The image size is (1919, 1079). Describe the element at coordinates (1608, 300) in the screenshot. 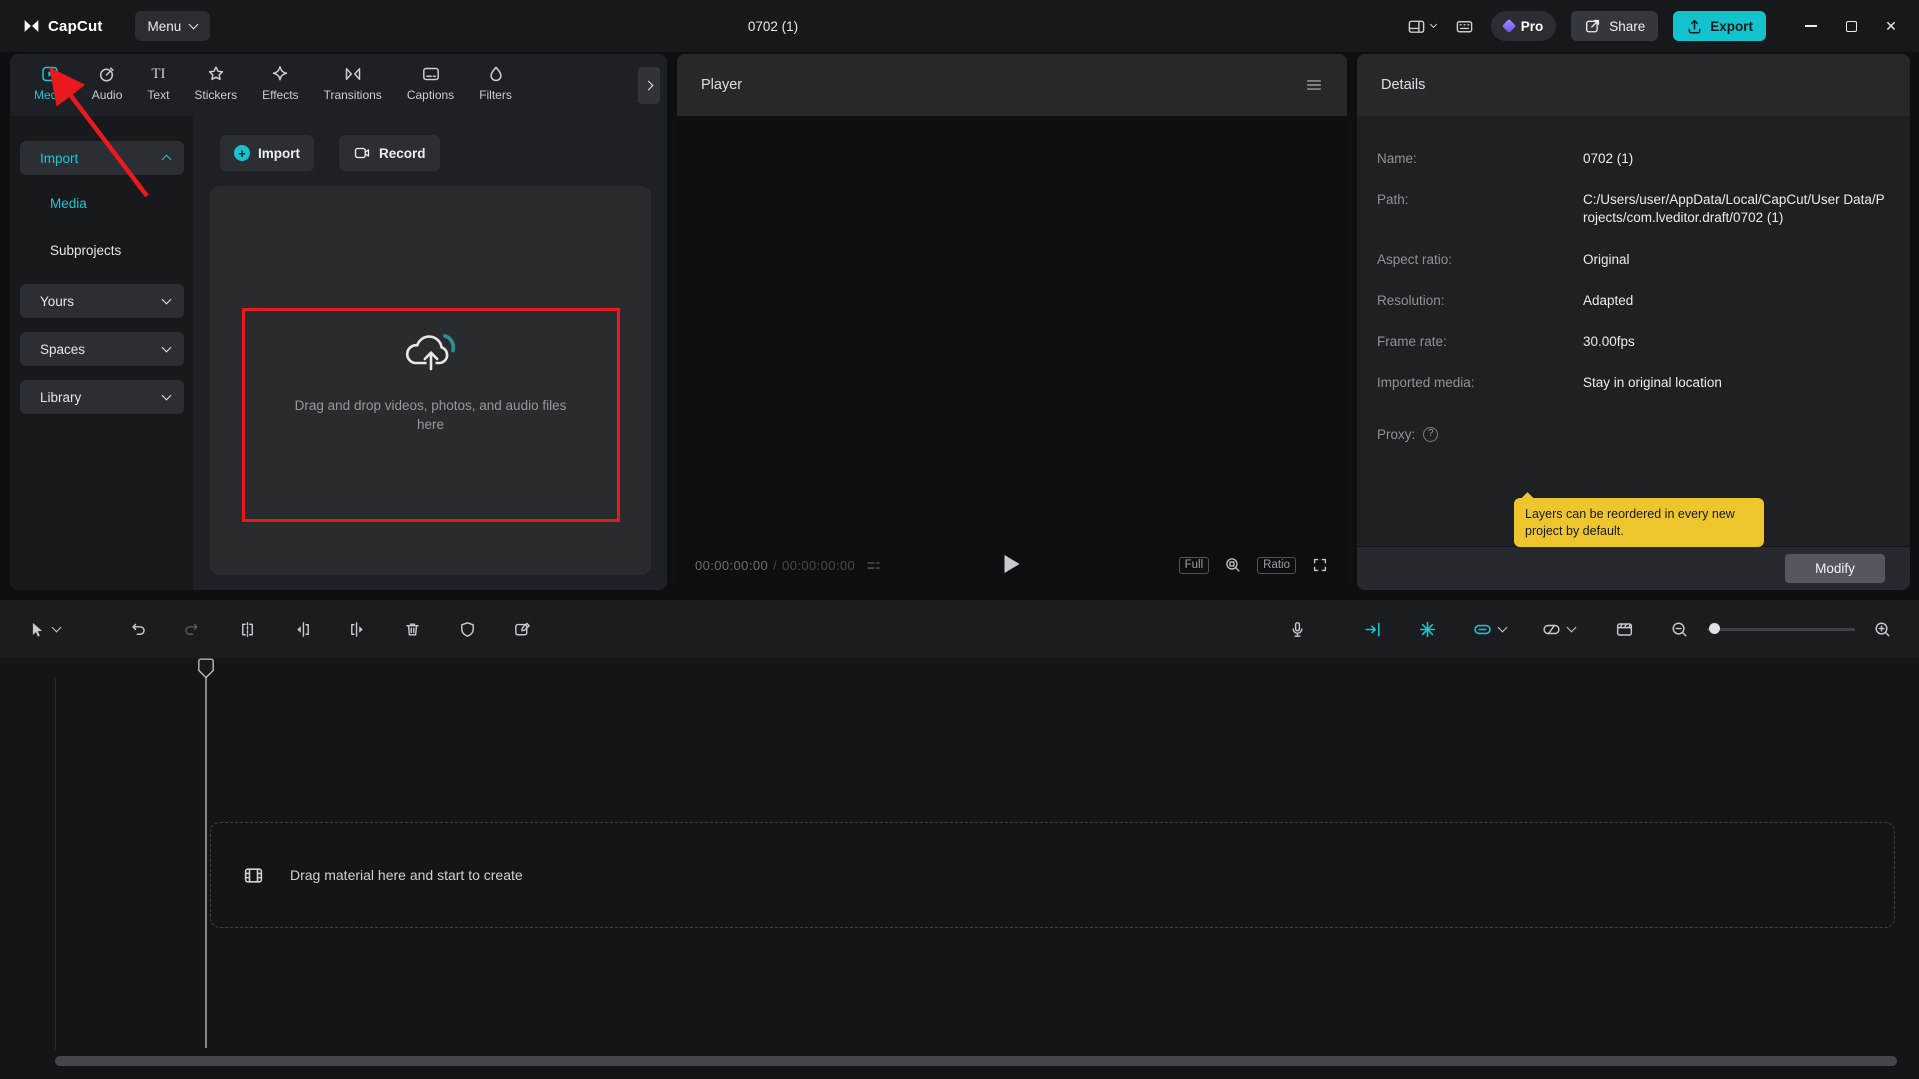

I see `detail-value: Adapted` at that location.